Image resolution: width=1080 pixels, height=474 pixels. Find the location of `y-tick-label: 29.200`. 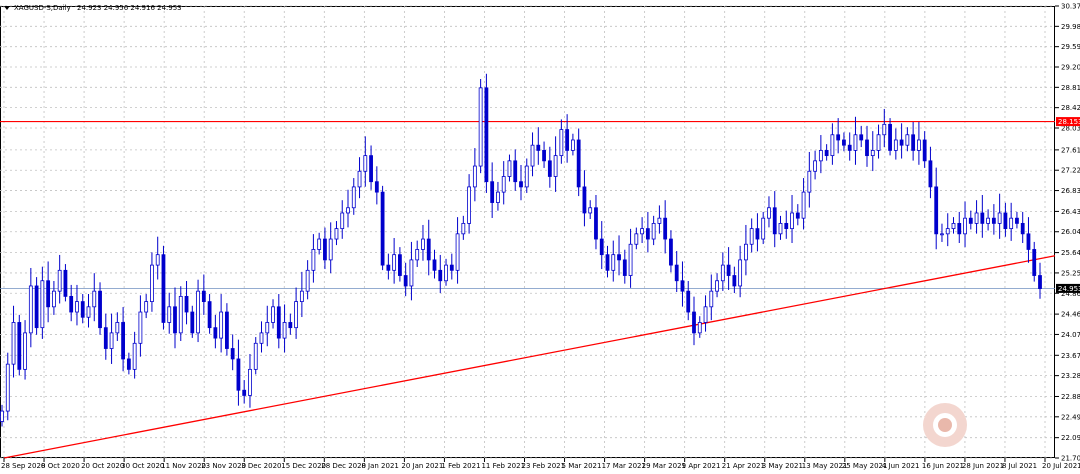

y-tick-label: 29.200 is located at coordinates (1070, 67).